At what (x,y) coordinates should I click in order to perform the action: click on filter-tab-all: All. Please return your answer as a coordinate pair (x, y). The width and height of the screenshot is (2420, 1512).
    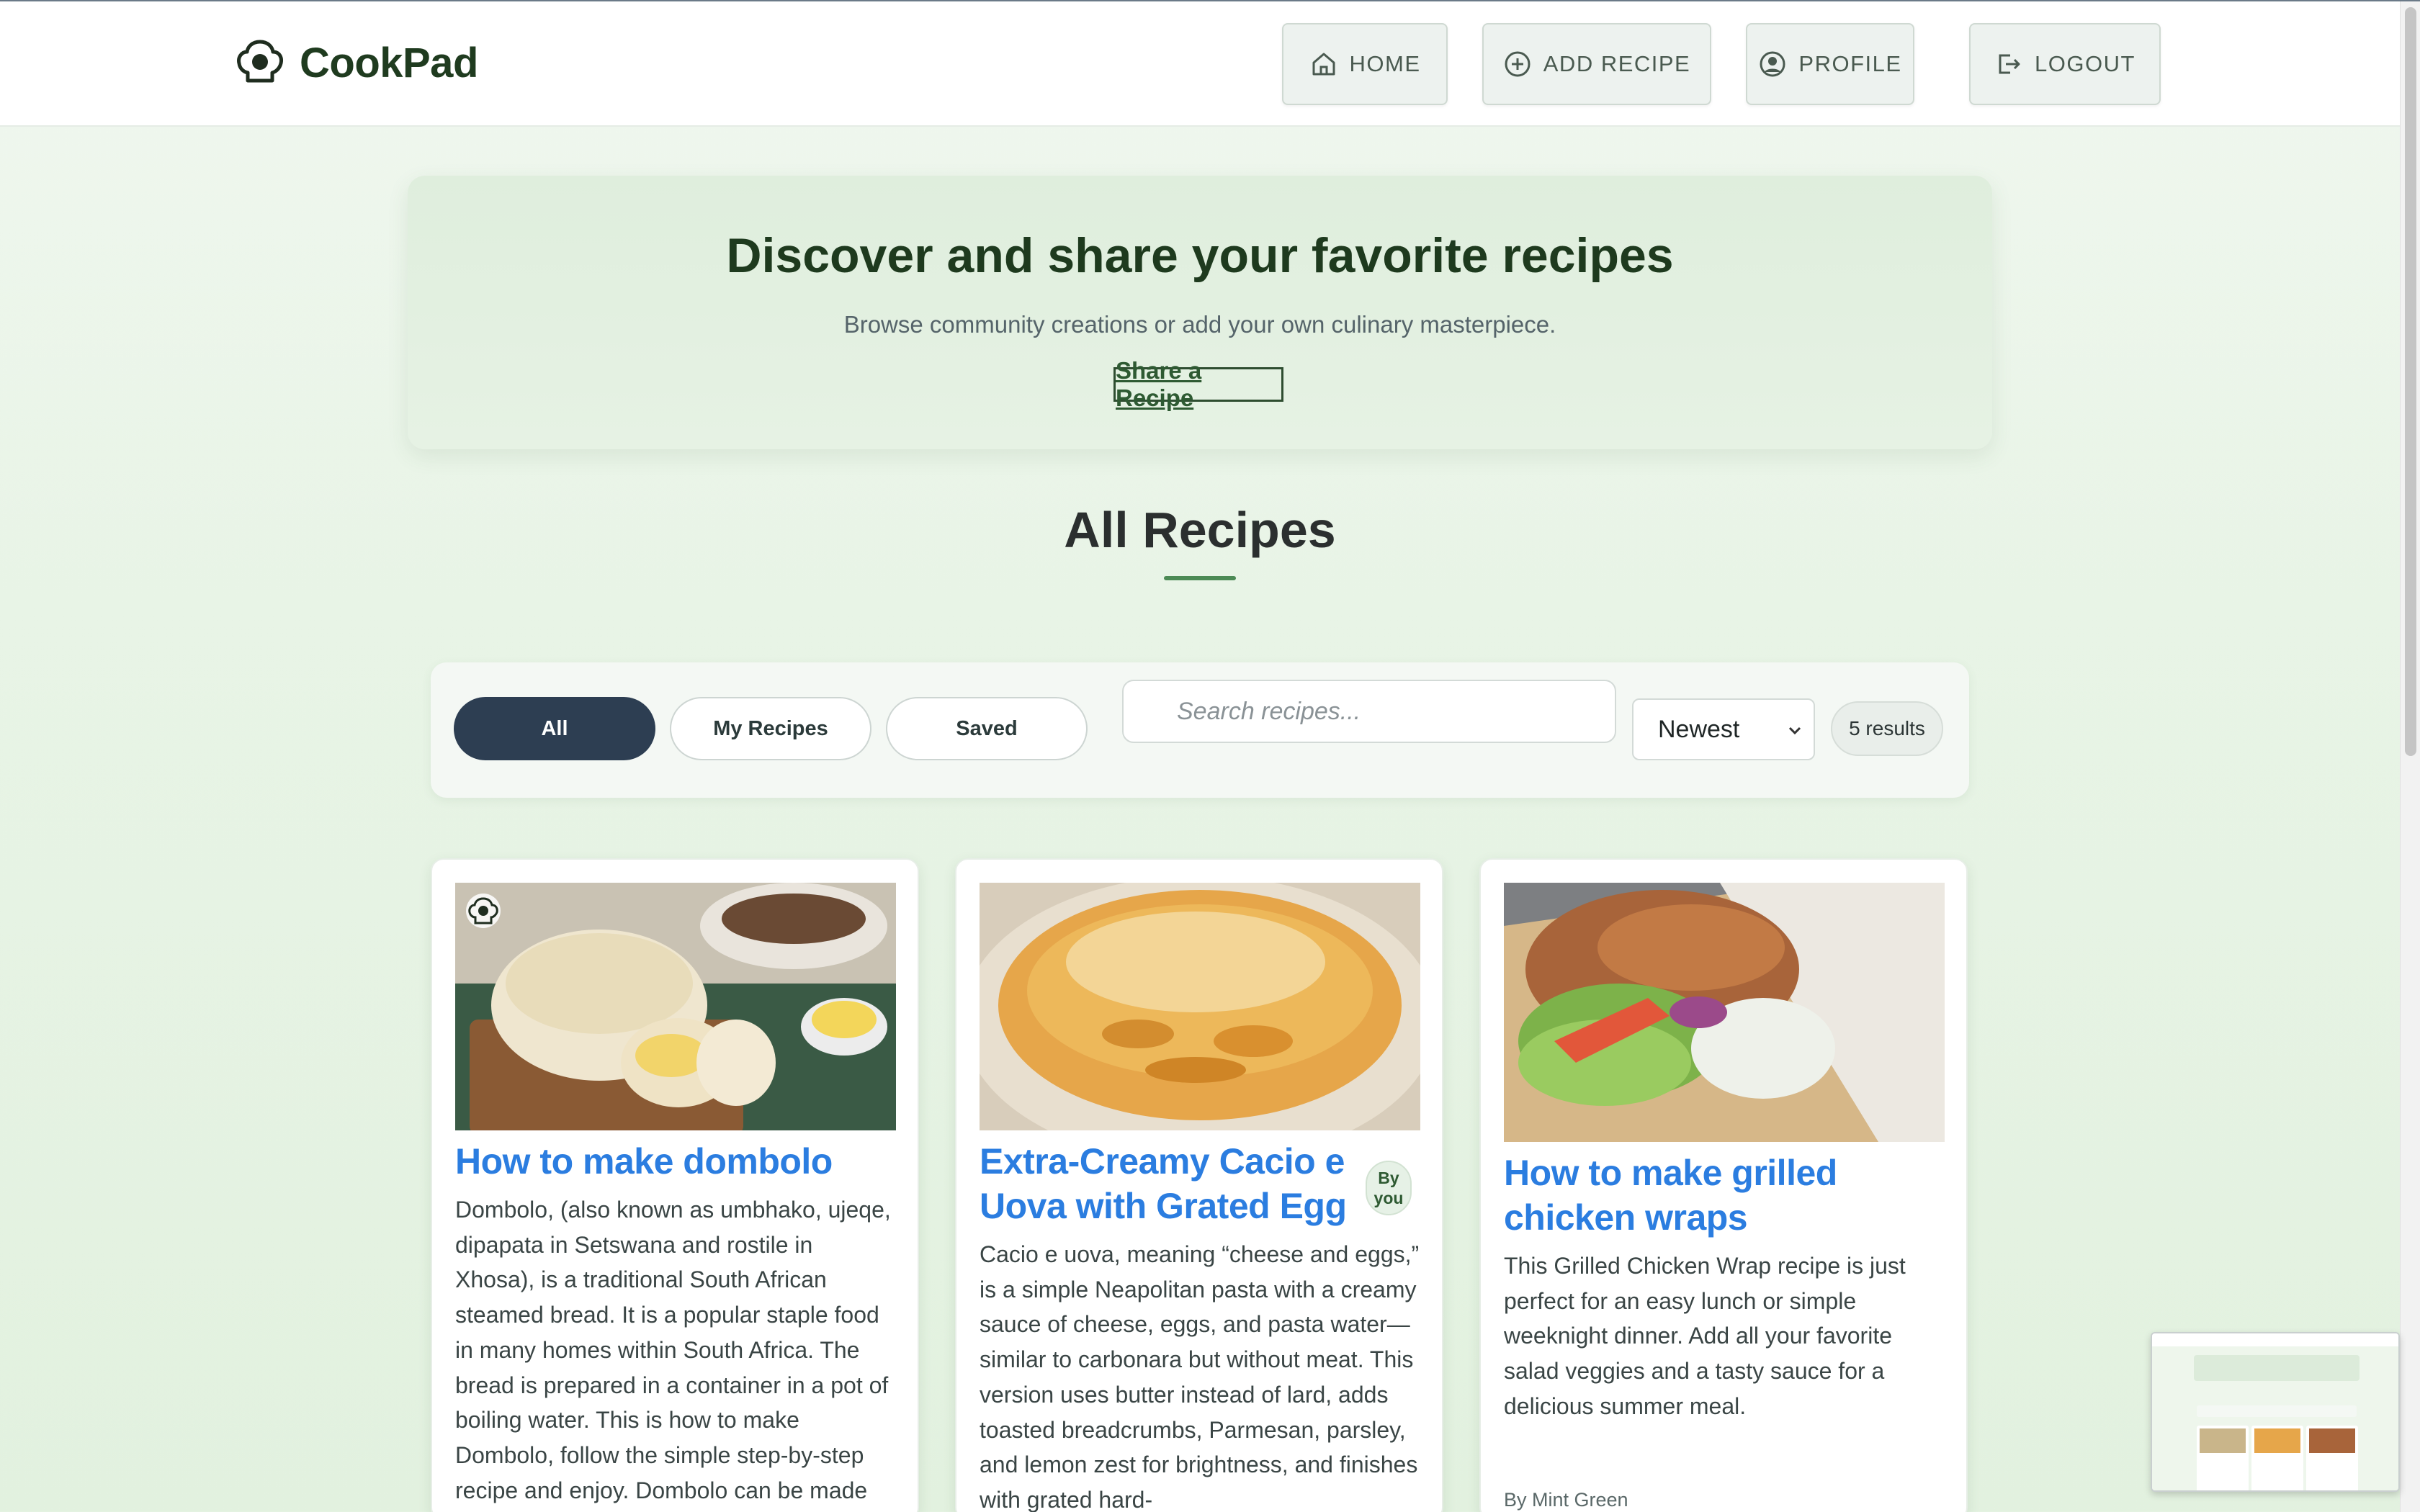
    Looking at the image, I should click on (554, 728).